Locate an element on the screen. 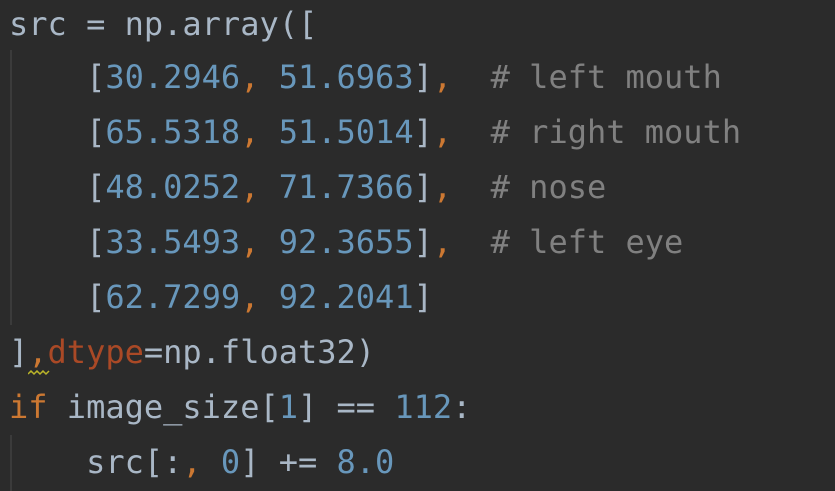  warning-squiggle-icon is located at coordinates (39, 373).